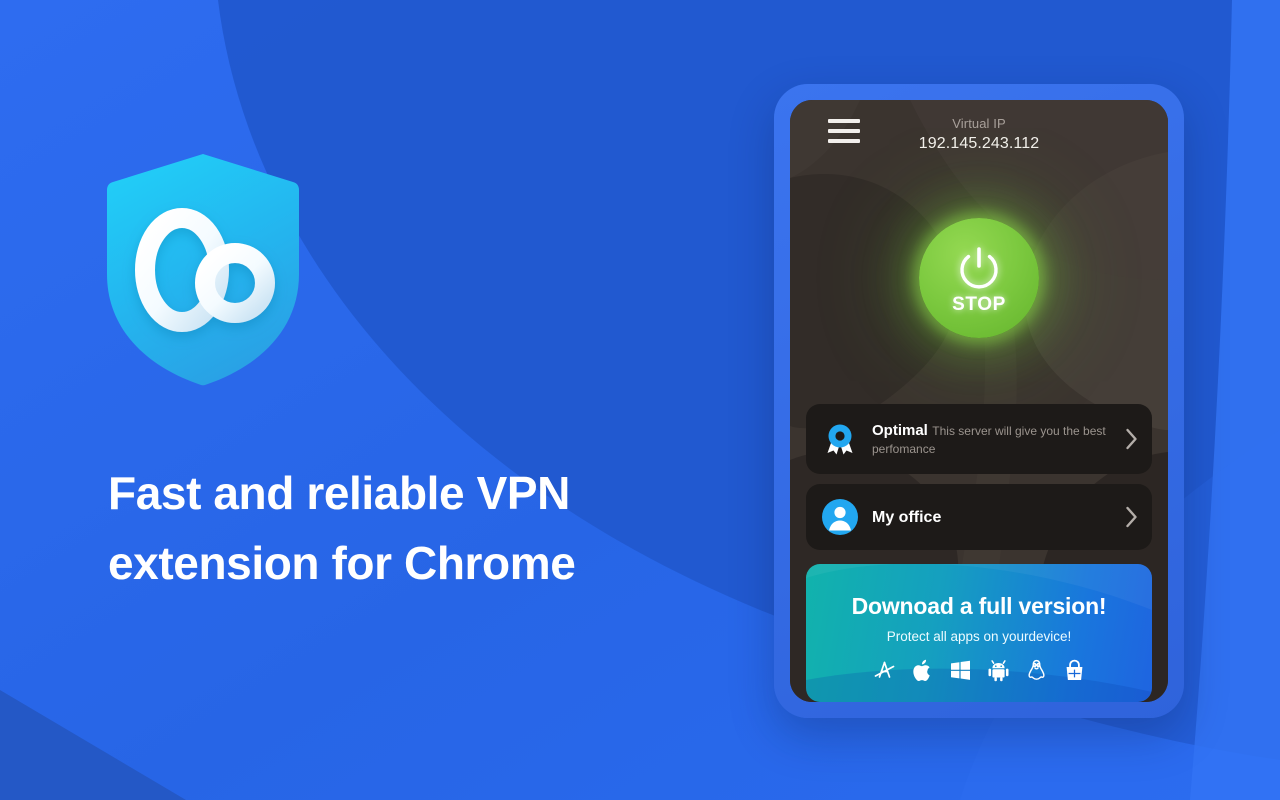 The width and height of the screenshot is (1280, 800). Describe the element at coordinates (979, 670) in the screenshot. I see `platform-icon-row` at that location.